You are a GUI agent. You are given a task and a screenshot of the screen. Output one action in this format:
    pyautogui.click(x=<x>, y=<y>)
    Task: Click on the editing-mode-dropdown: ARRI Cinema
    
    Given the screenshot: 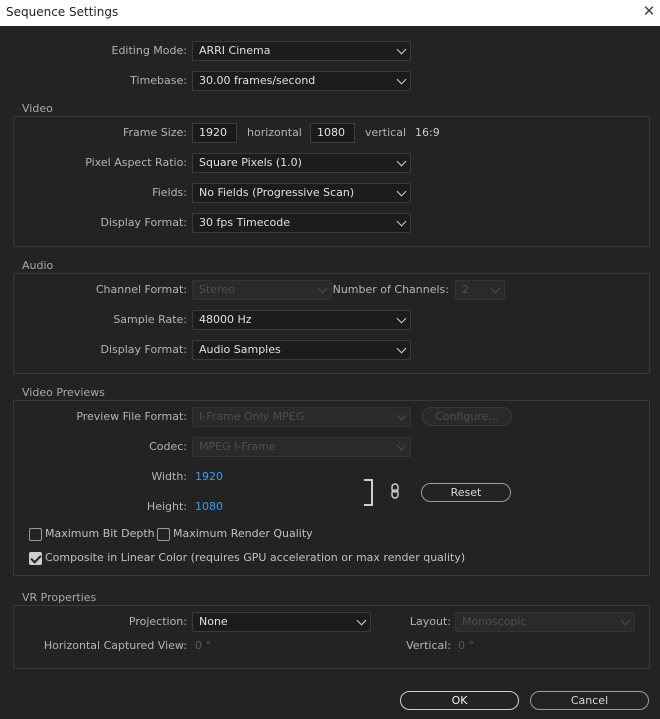 What is the action you would take?
    pyautogui.click(x=301, y=51)
    